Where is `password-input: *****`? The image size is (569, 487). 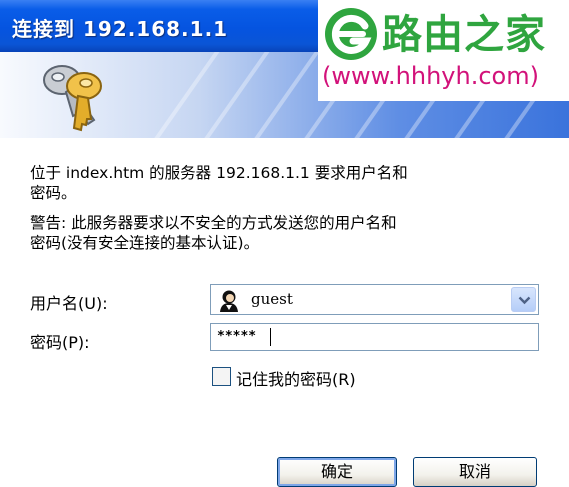 password-input: ***** is located at coordinates (374, 337).